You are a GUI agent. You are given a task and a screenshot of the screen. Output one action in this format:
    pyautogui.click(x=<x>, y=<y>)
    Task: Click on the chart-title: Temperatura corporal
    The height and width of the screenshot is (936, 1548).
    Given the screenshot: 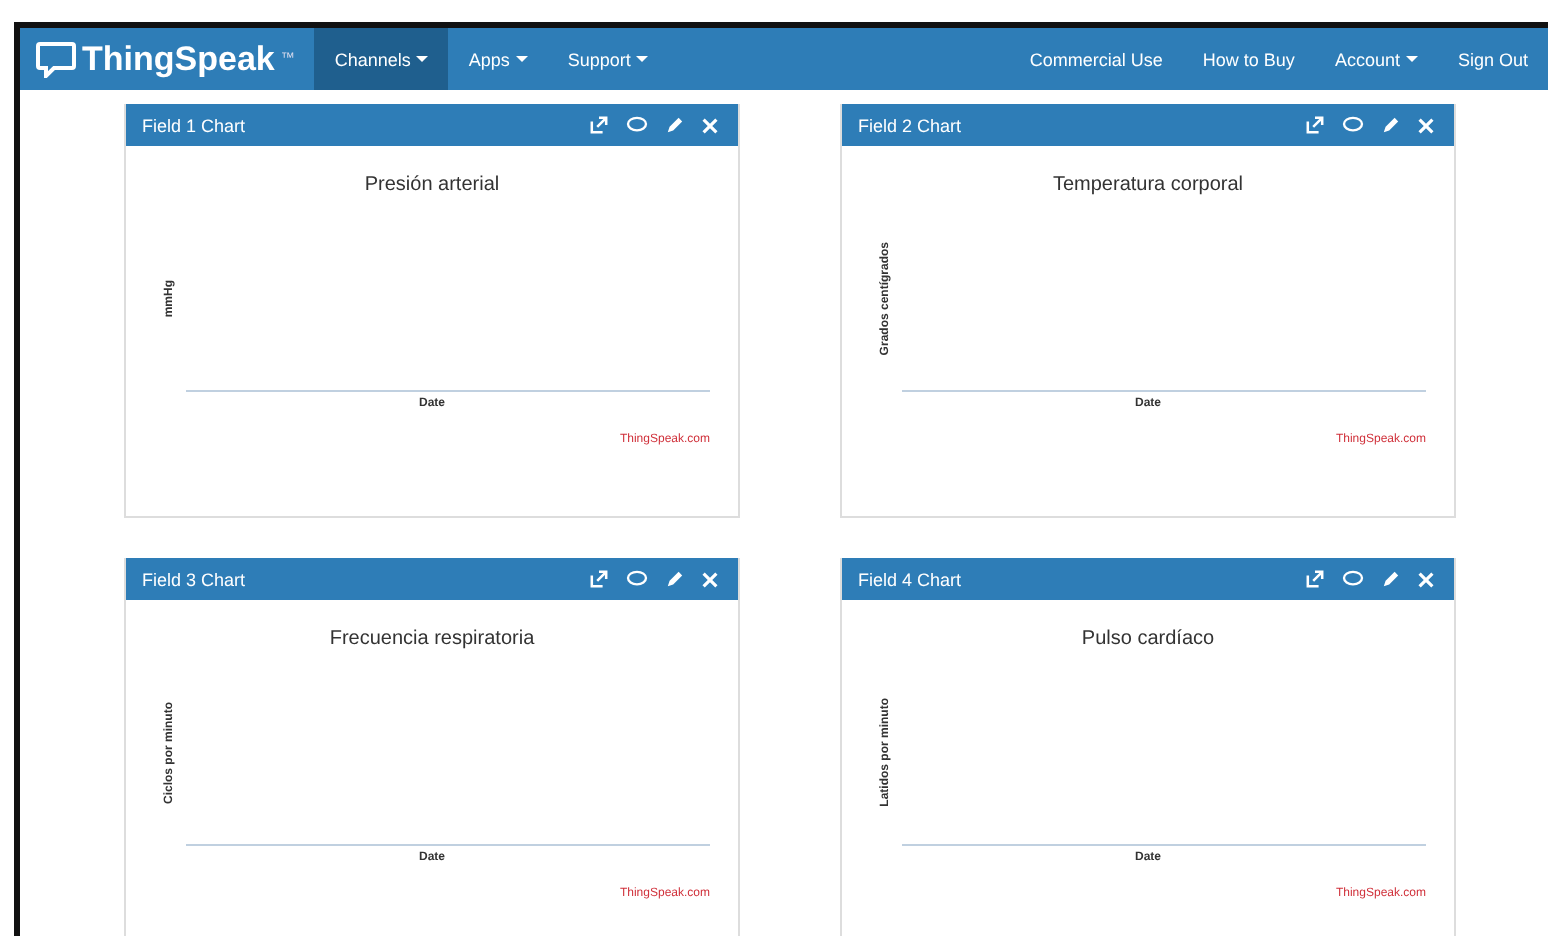 What is the action you would take?
    pyautogui.click(x=1148, y=185)
    